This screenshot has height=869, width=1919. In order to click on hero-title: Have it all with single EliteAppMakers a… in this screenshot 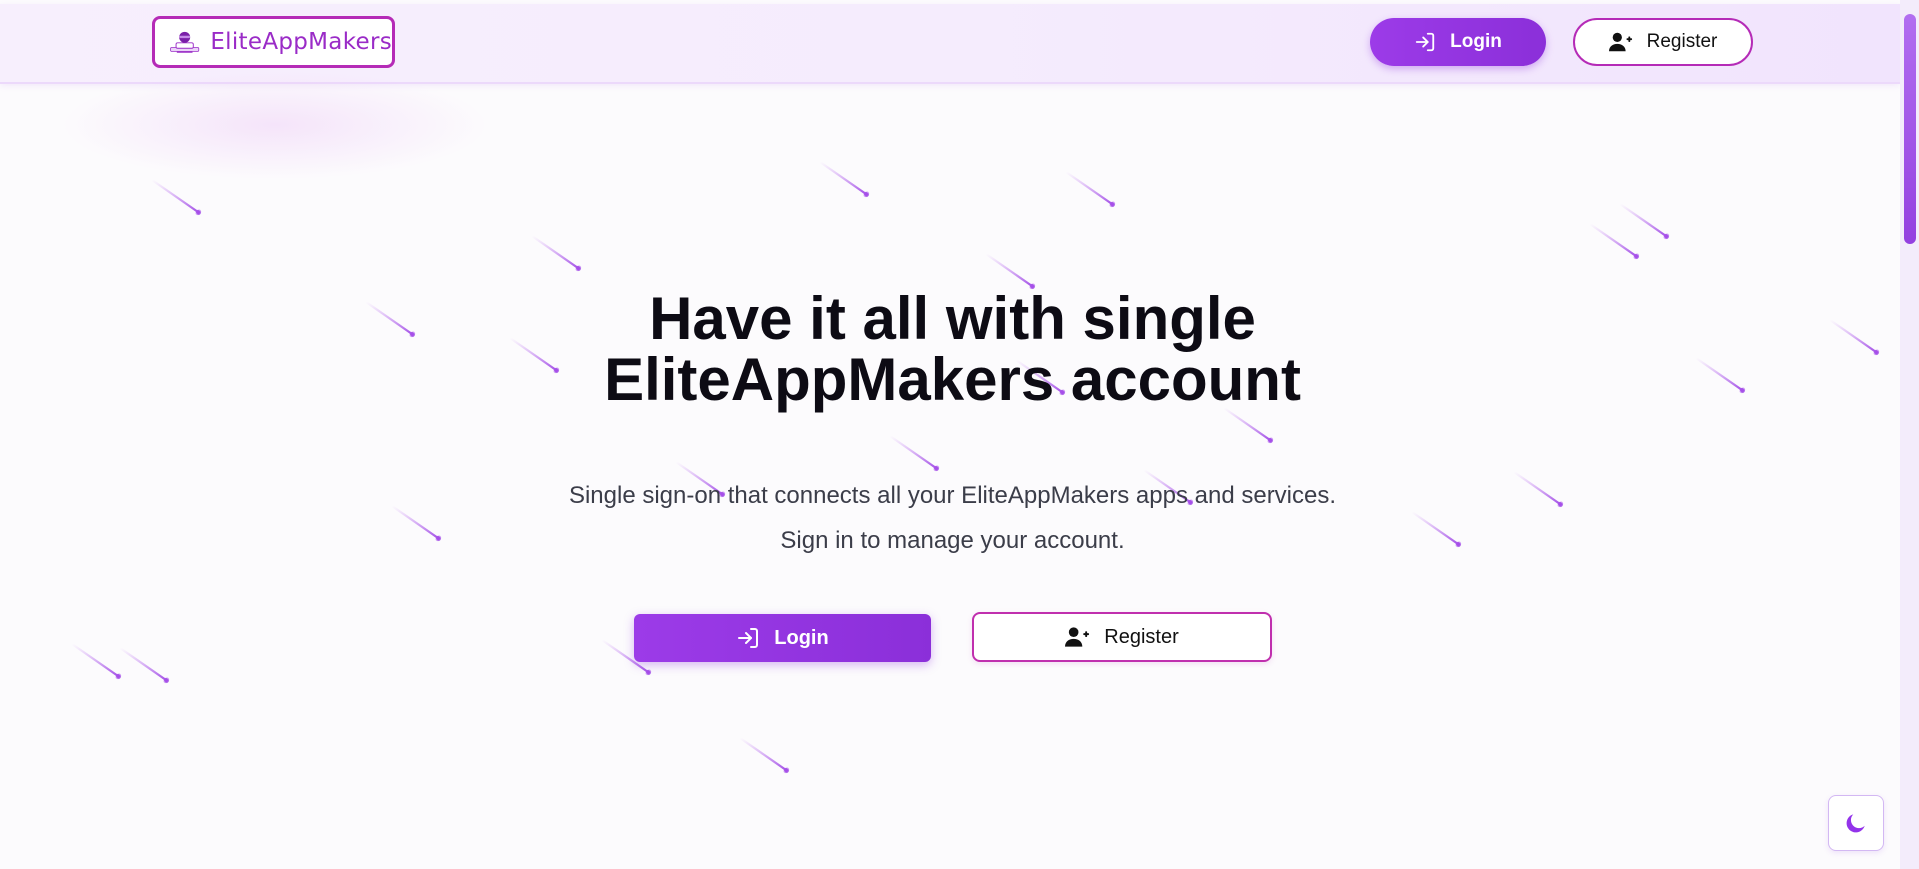, I will do `click(950, 349)`.